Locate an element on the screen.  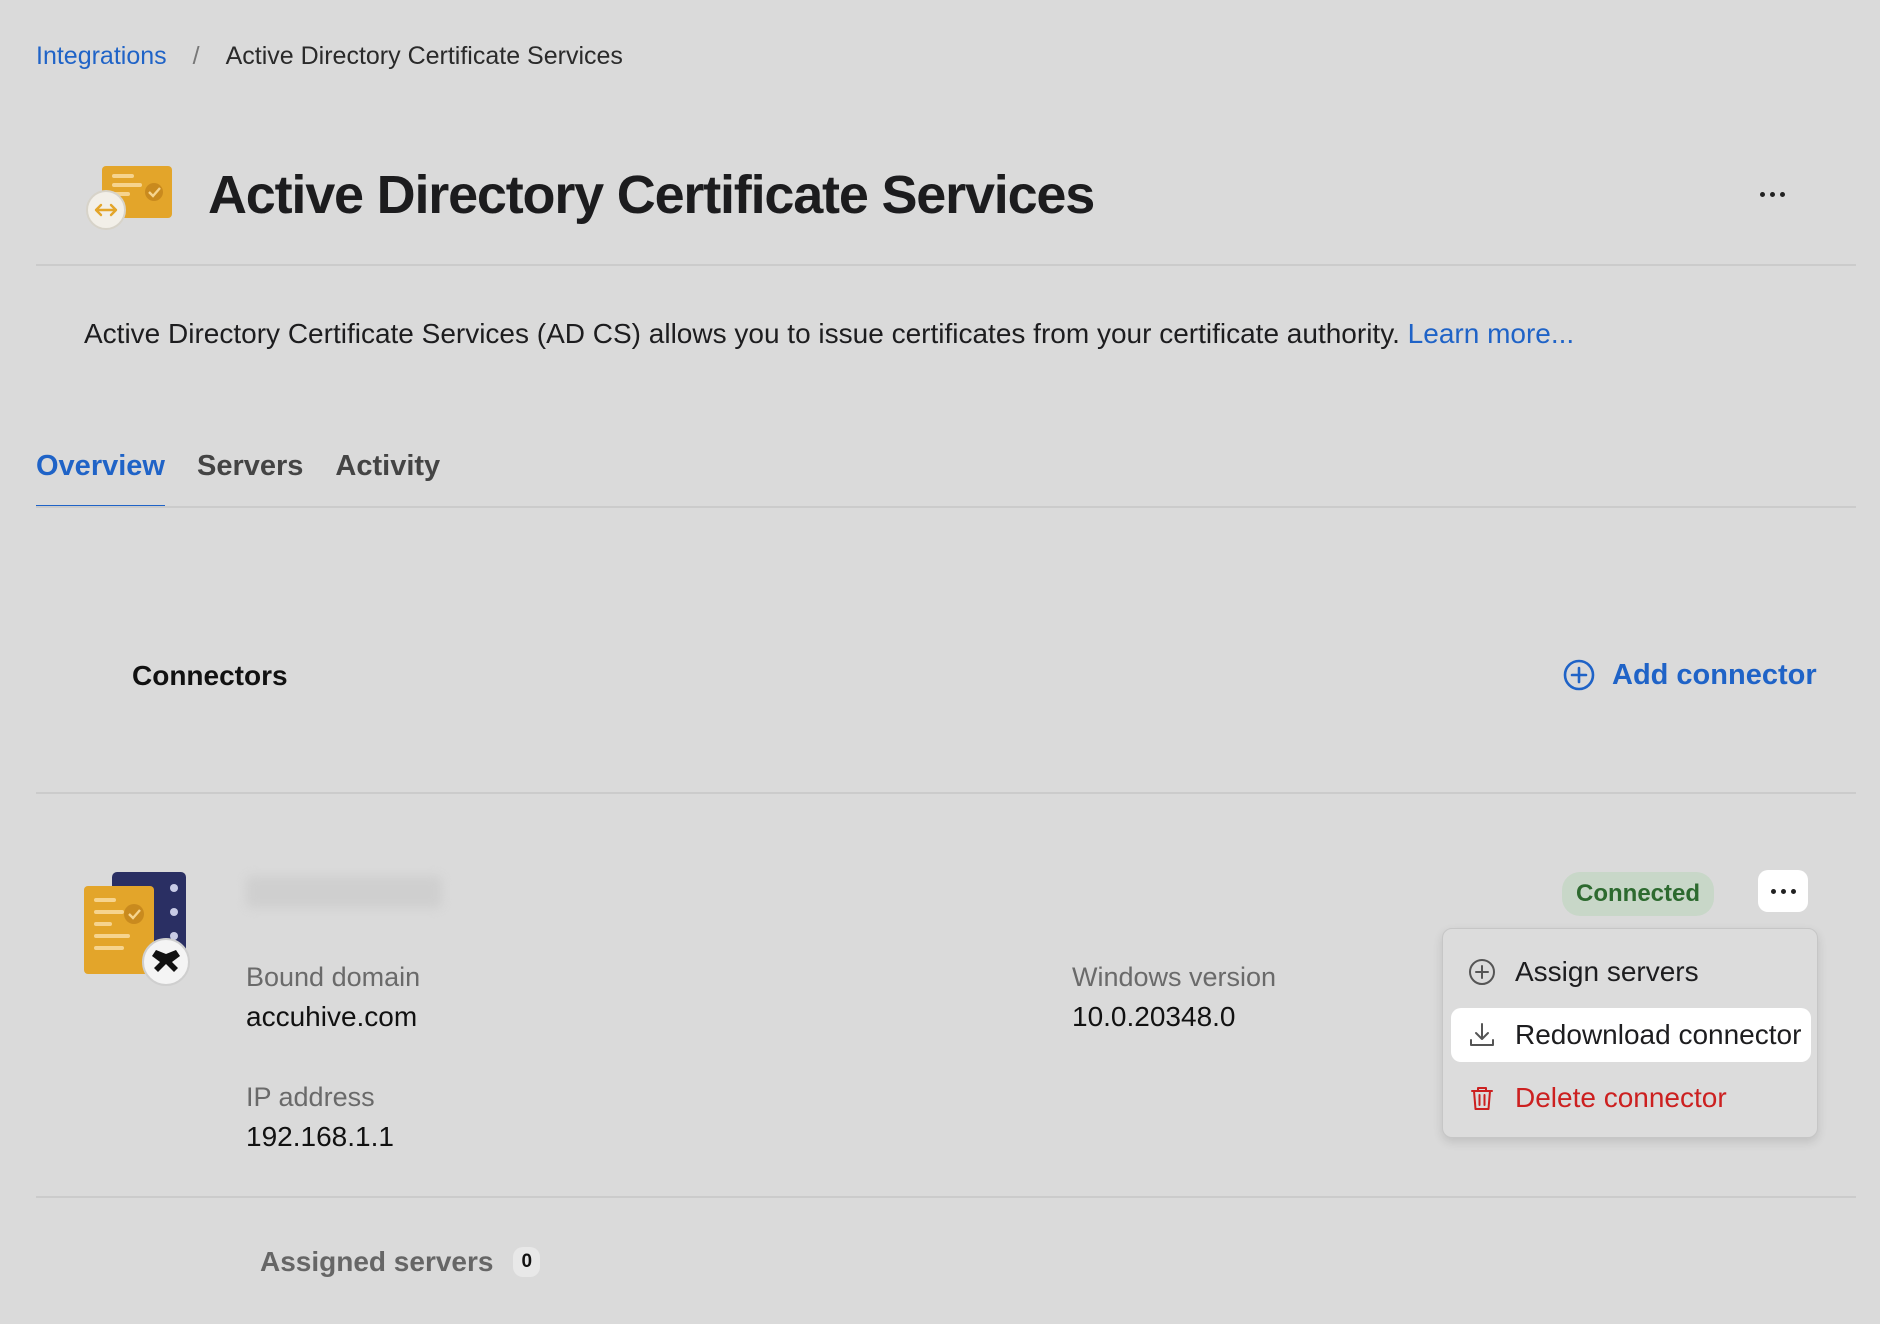
trash-icon is located at coordinates (1482, 1098).